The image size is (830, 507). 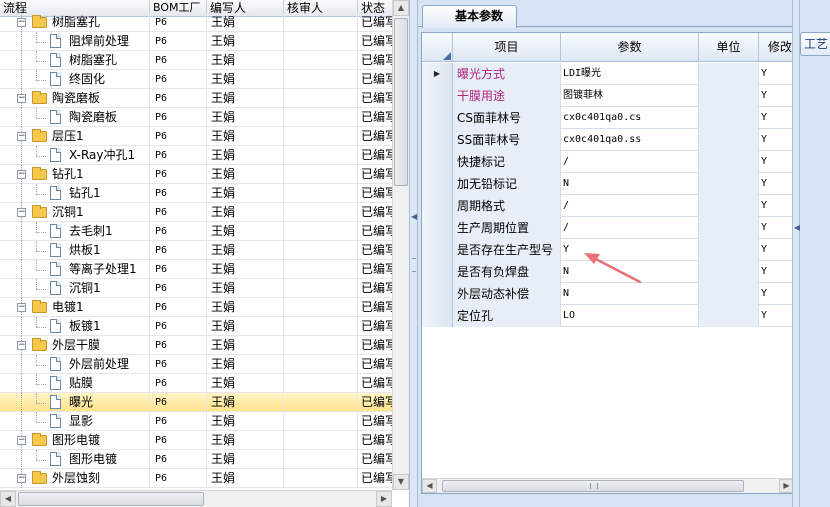 What do you see at coordinates (75, 383) in the screenshot?
I see `tree-node: 贴膜` at bounding box center [75, 383].